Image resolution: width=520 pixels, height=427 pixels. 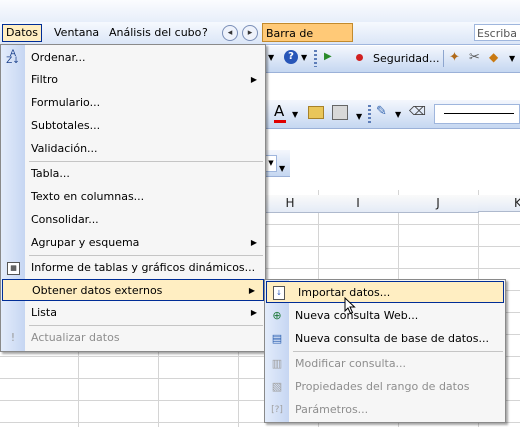 I want to click on name-box-dropdown-icon: ▼, so click(x=271, y=163).